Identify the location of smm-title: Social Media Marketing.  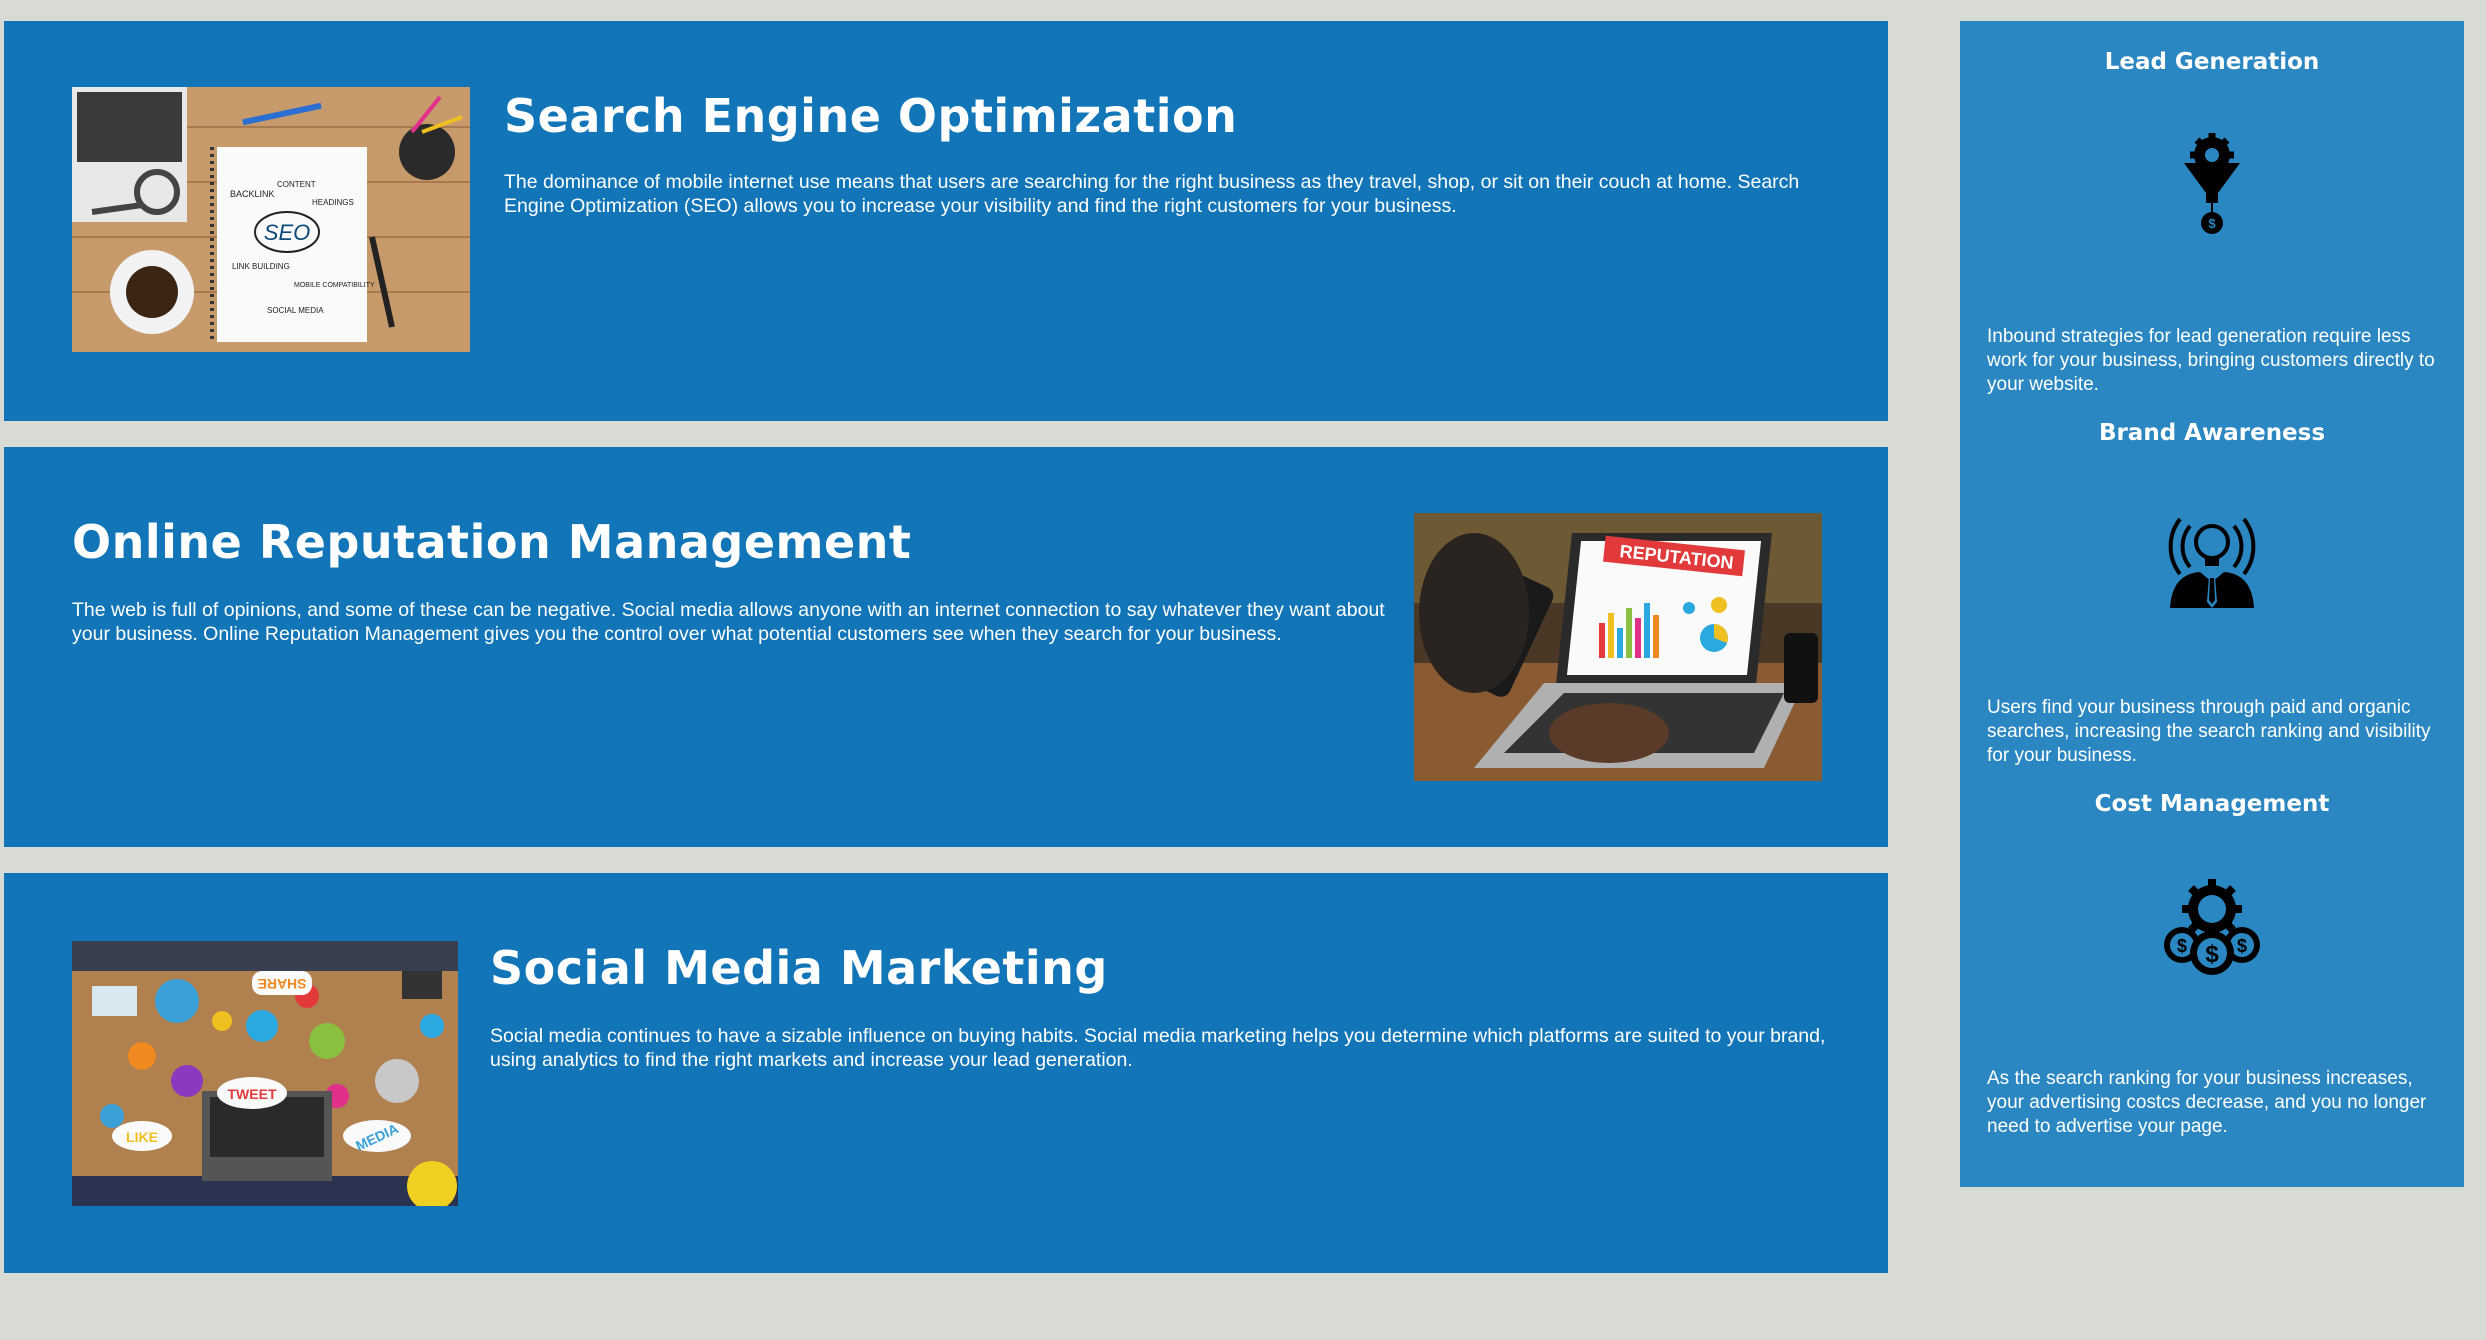
(799, 968).